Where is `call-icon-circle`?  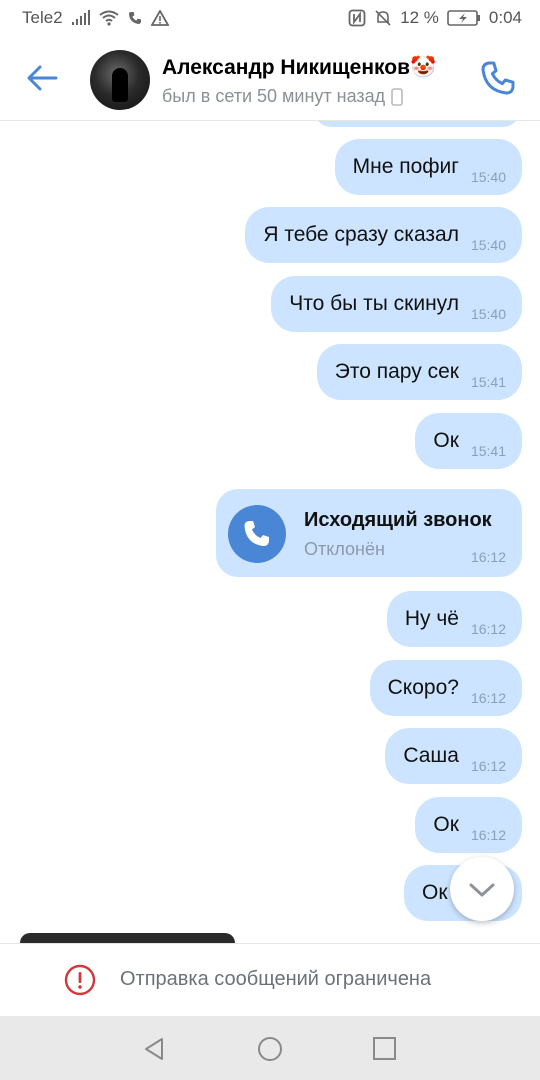
call-icon-circle is located at coordinates (257, 534).